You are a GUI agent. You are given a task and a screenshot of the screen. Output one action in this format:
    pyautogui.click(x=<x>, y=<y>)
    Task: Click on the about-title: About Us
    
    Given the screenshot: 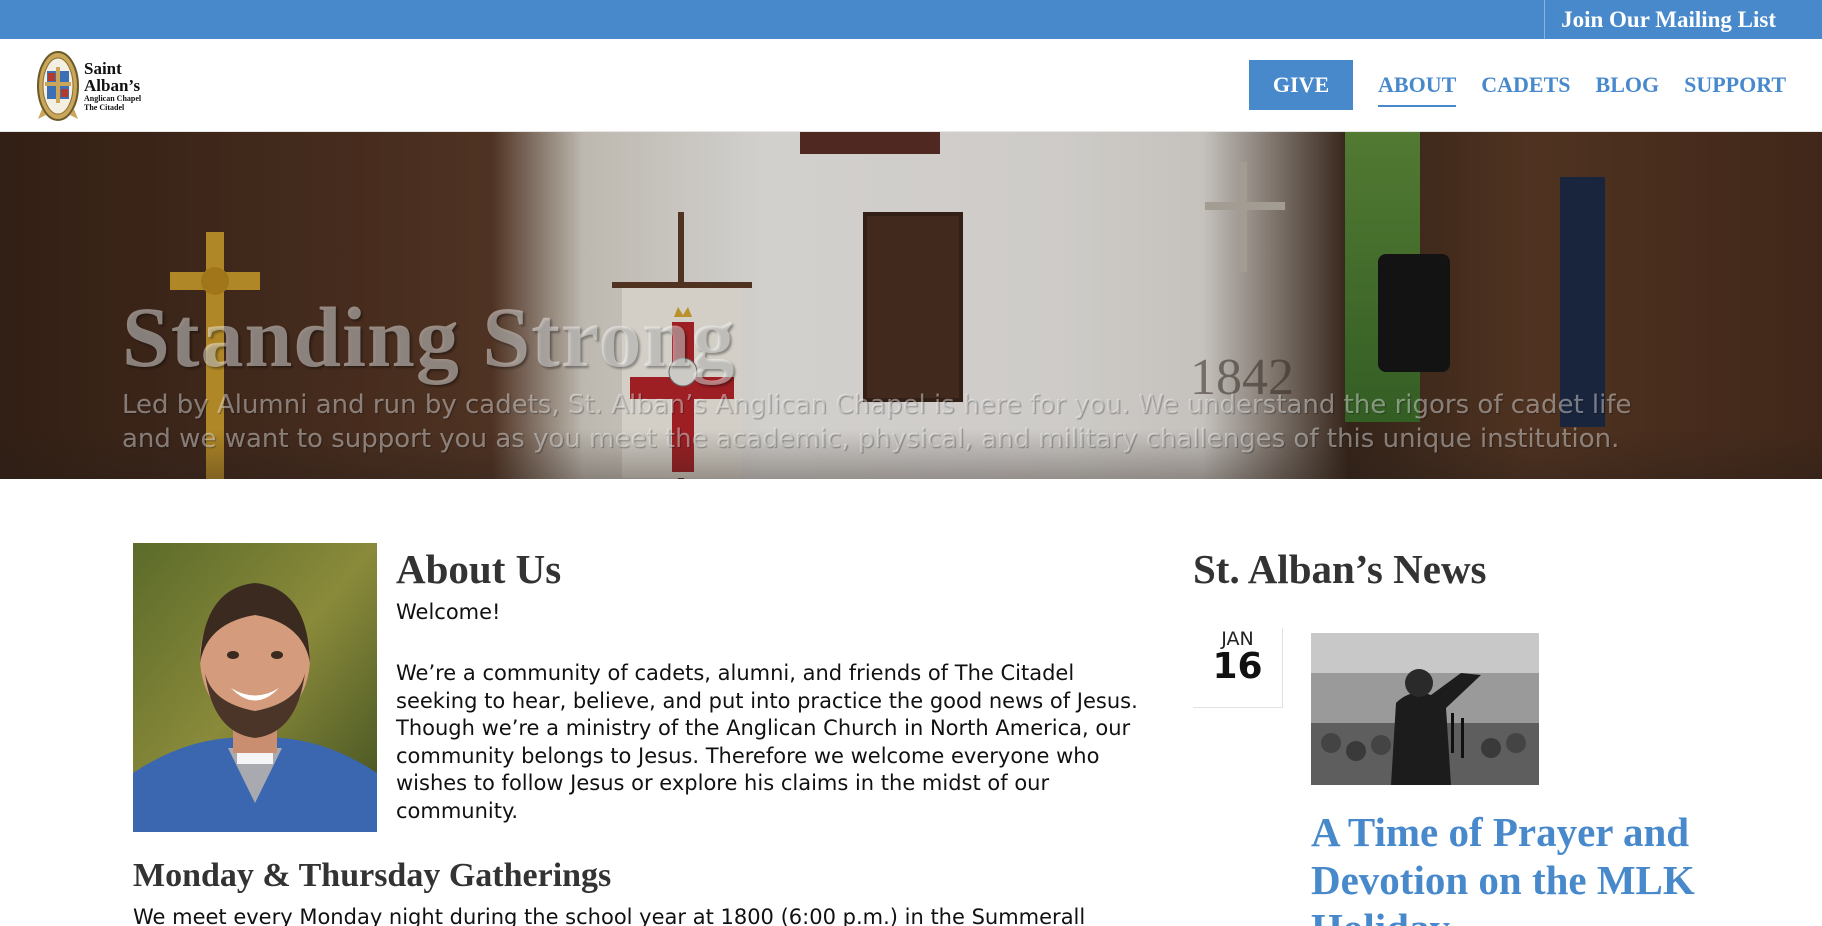 What is the action you would take?
    pyautogui.click(x=479, y=569)
    